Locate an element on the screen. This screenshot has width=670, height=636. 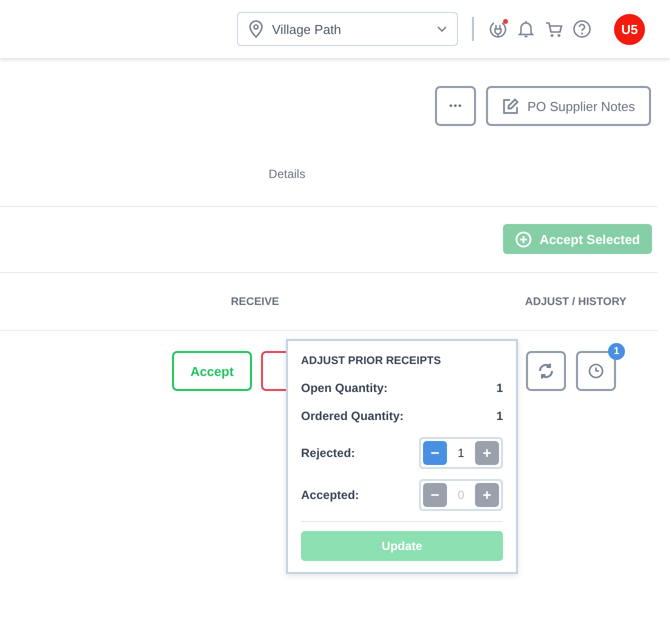
stepper-value: 0 is located at coordinates (461, 495).